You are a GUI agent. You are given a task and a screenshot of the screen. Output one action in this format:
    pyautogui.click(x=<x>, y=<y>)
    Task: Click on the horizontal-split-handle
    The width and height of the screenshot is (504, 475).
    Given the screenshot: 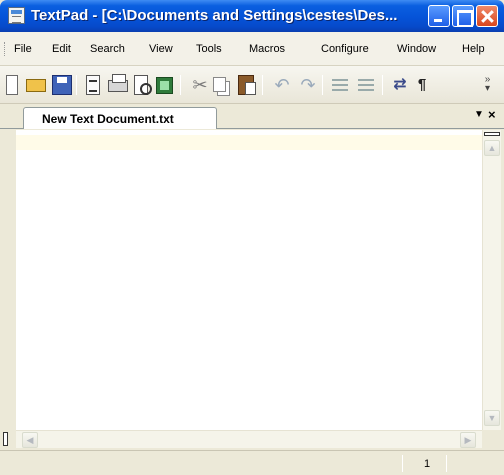 What is the action you would take?
    pyautogui.click(x=5, y=439)
    